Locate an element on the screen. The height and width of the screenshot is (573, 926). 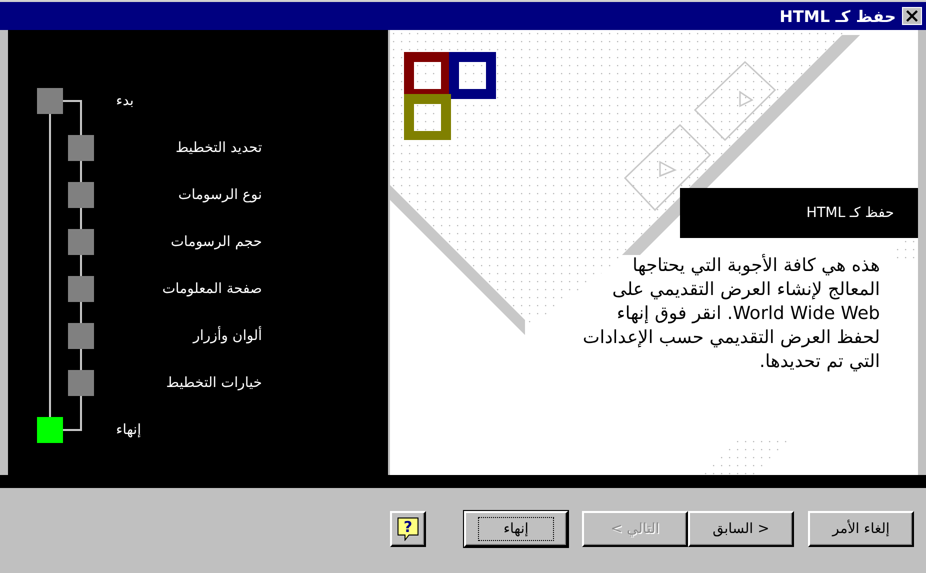
help-icon: ? is located at coordinates (408, 528).